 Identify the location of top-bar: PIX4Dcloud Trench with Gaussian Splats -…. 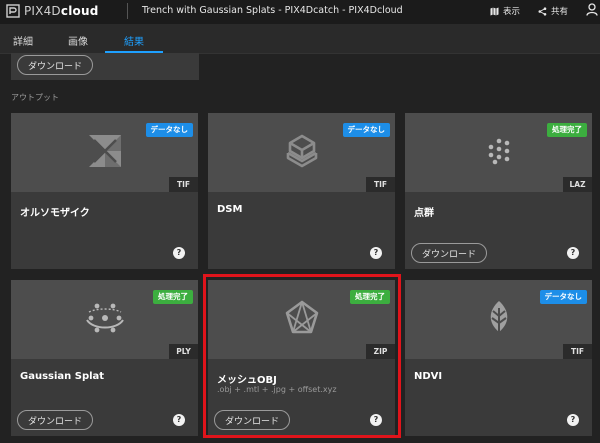
(300, 12).